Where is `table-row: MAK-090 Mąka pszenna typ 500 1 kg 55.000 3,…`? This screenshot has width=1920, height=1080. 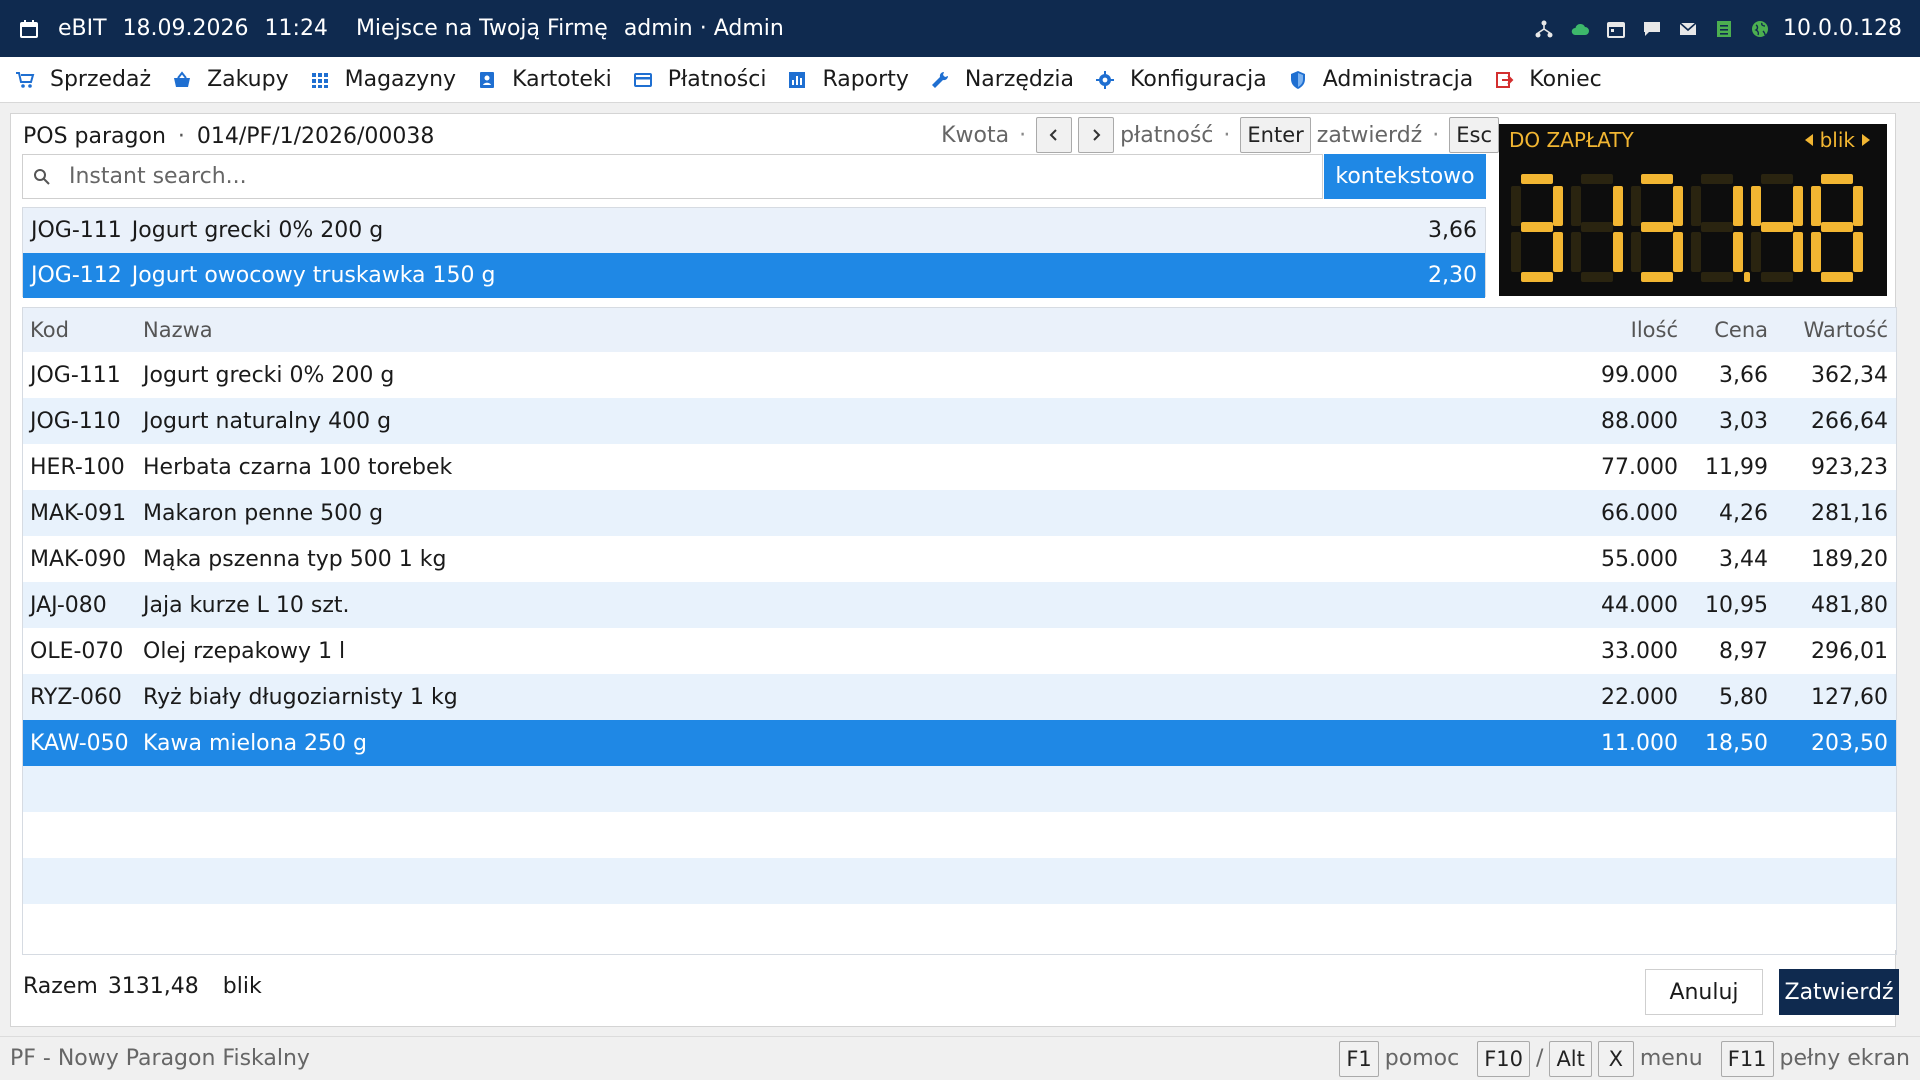 table-row: MAK-090 Mąka pszenna typ 500 1 kg 55.000 3,… is located at coordinates (959, 559).